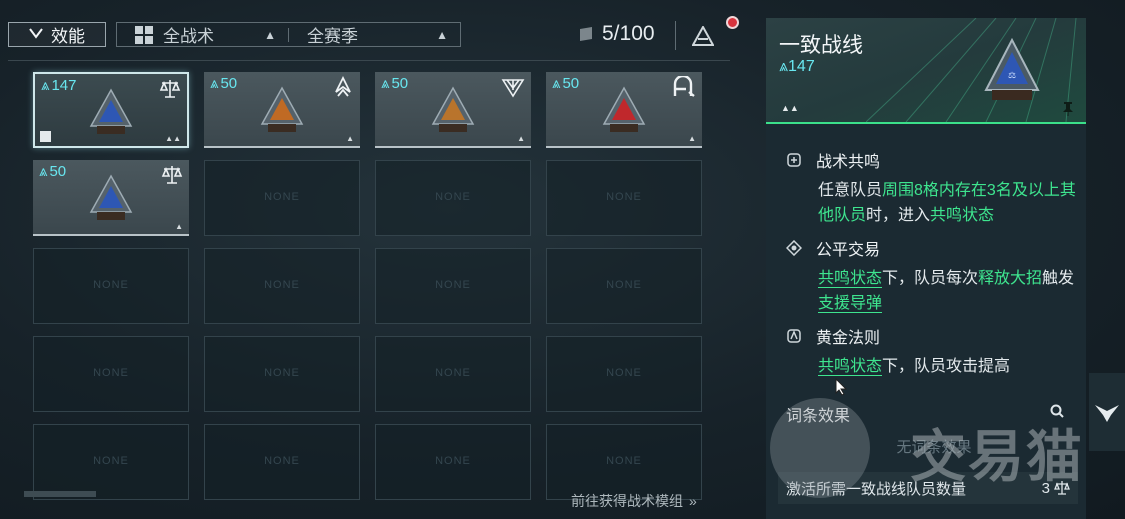 The image size is (1125, 519). Describe the element at coordinates (202, 34) in the screenshot. I see `tactic-filter-dropdown: 全战术 ▲` at that location.